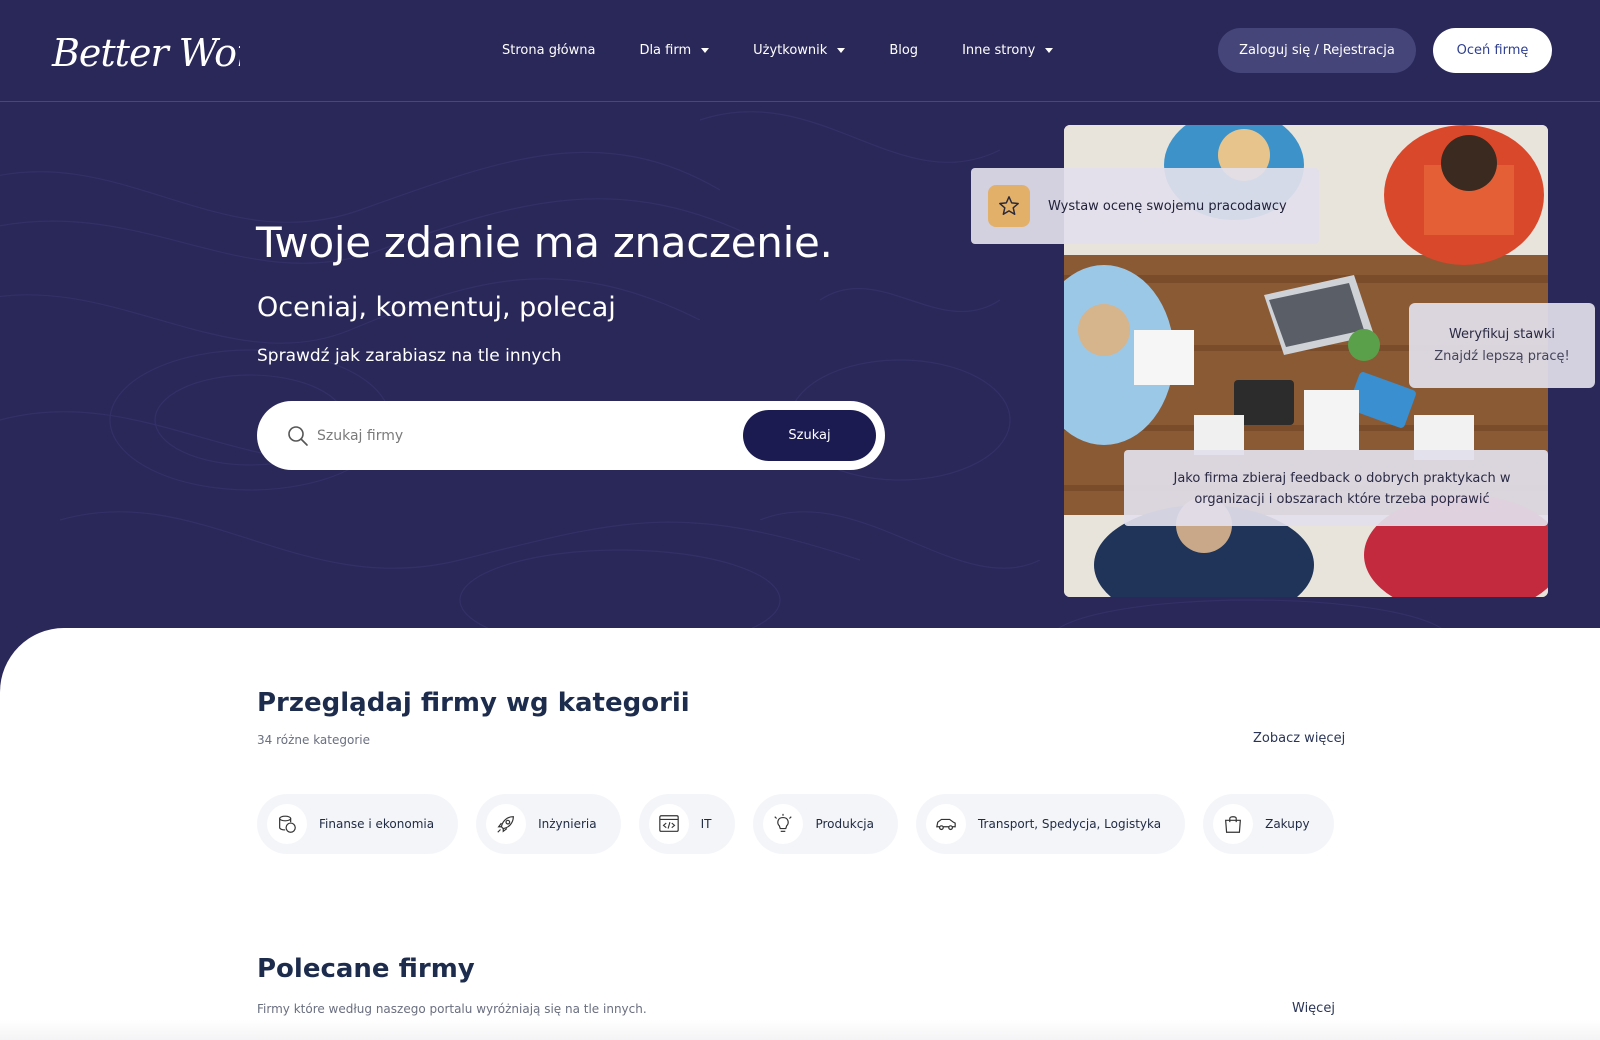 Image resolution: width=1600 pixels, height=1040 pixels. Describe the element at coordinates (544, 242) in the screenshot. I see `hero-title: Twoje zdanie ma znaczenie.` at that location.